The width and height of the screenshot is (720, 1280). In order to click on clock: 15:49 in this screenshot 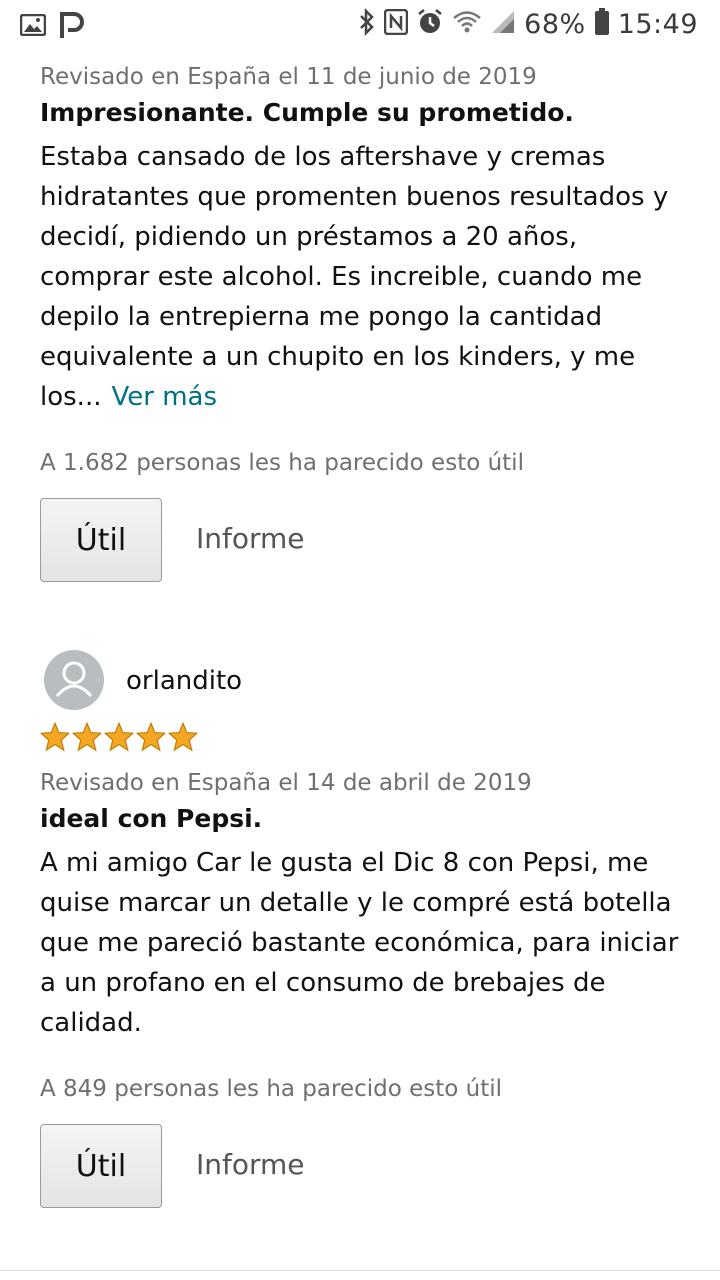, I will do `click(657, 24)`.